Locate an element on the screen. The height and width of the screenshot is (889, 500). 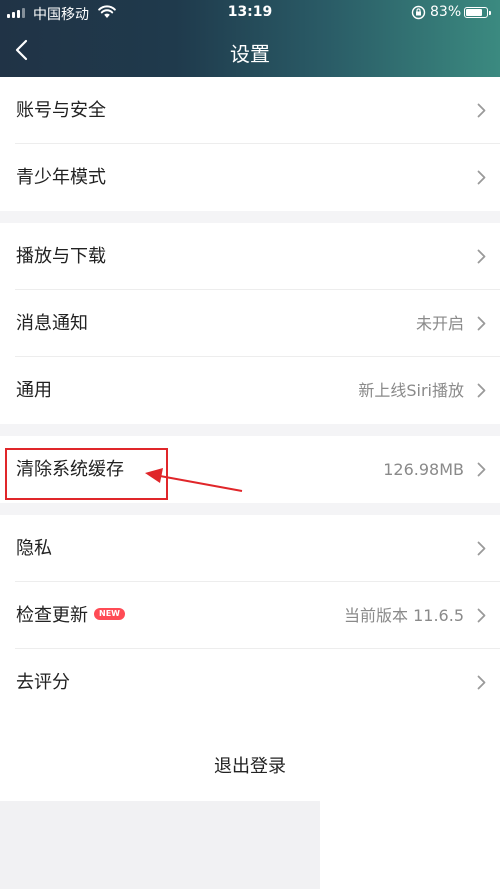
setting-label-text: 去评分 is located at coordinates (43, 682).